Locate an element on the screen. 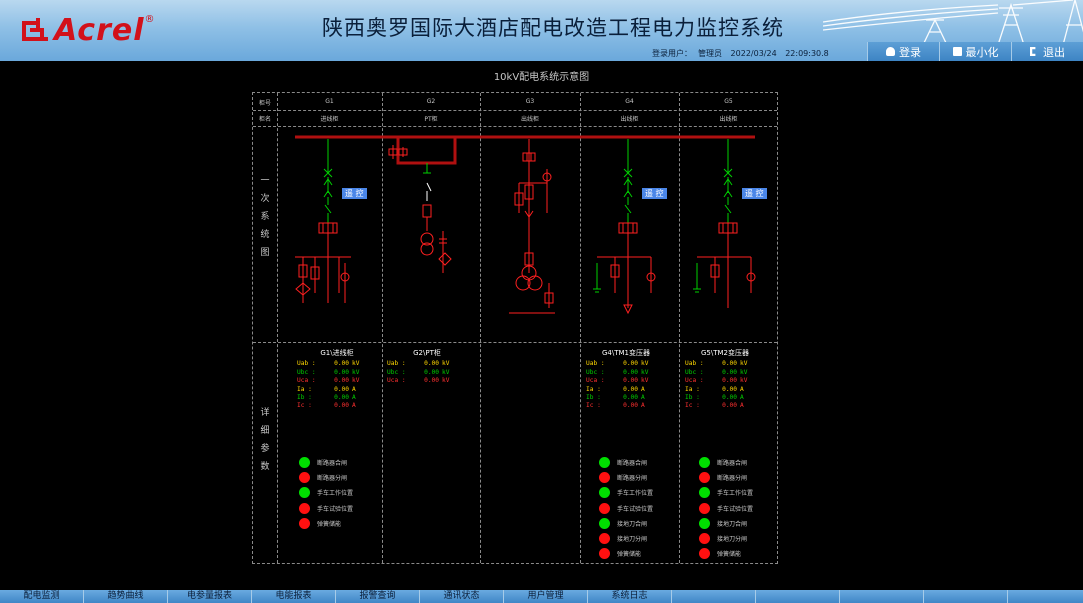 This screenshot has width=1083, height=603. nav-item-4: 报警查询 is located at coordinates (378, 596).